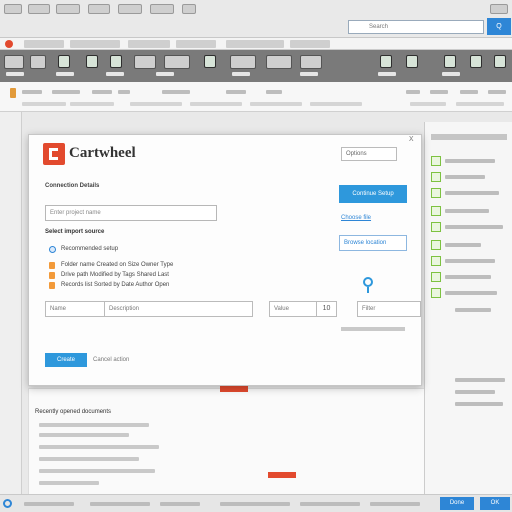 The height and width of the screenshot is (512, 512). What do you see at coordinates (90, 249) in the screenshot?
I see `radio-label: Recommended setup` at bounding box center [90, 249].